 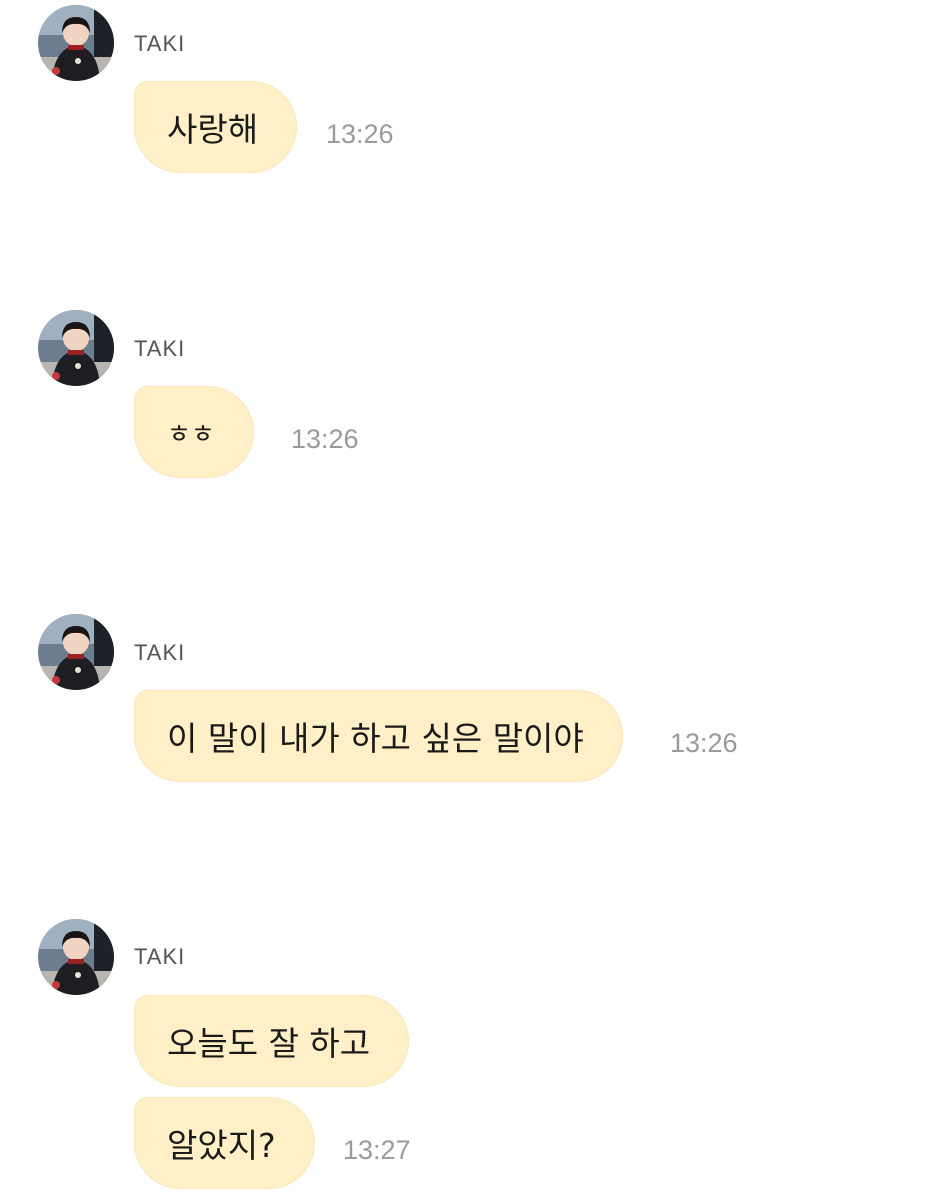 What do you see at coordinates (378, 736) in the screenshot?
I see `message-bubble: 이 말이 내가 하고 싶은 말이야` at bounding box center [378, 736].